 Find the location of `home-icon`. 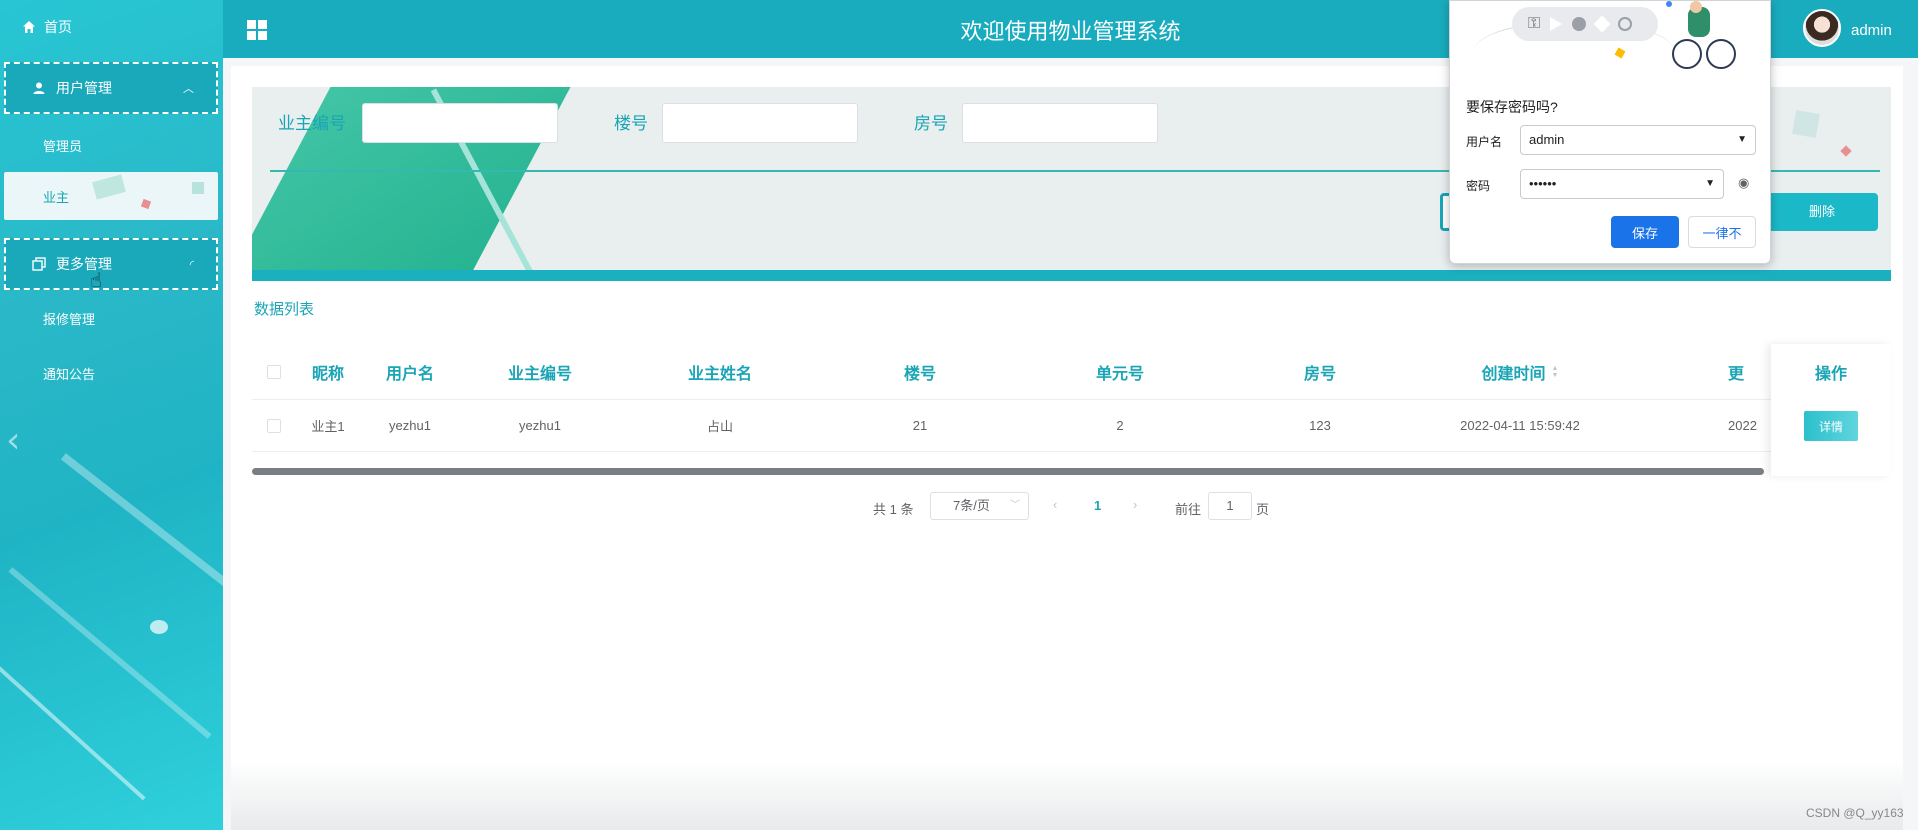

home-icon is located at coordinates (29, 27).